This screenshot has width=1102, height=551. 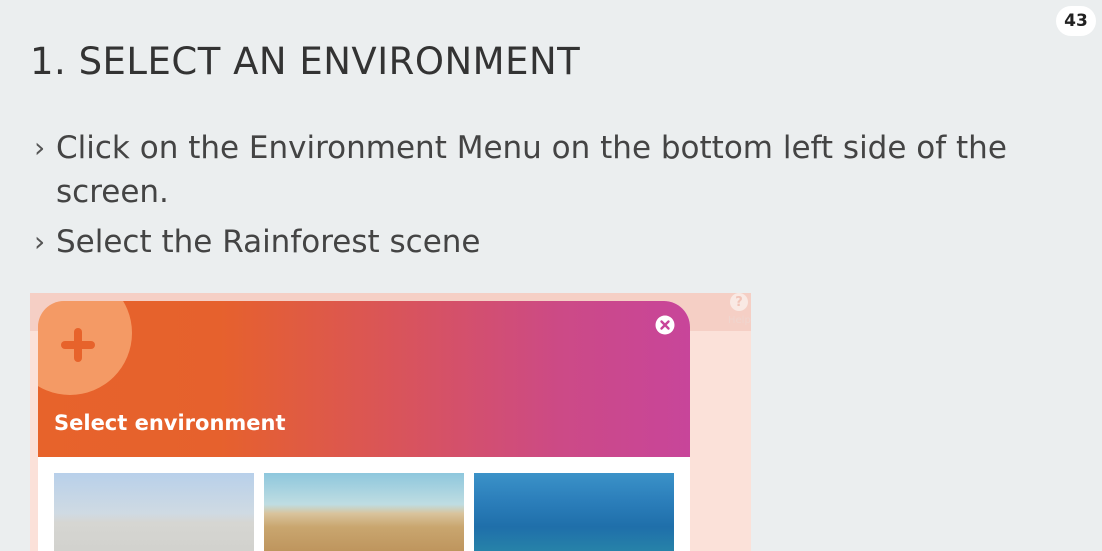 What do you see at coordinates (665, 325) in the screenshot?
I see `close-icon` at bounding box center [665, 325].